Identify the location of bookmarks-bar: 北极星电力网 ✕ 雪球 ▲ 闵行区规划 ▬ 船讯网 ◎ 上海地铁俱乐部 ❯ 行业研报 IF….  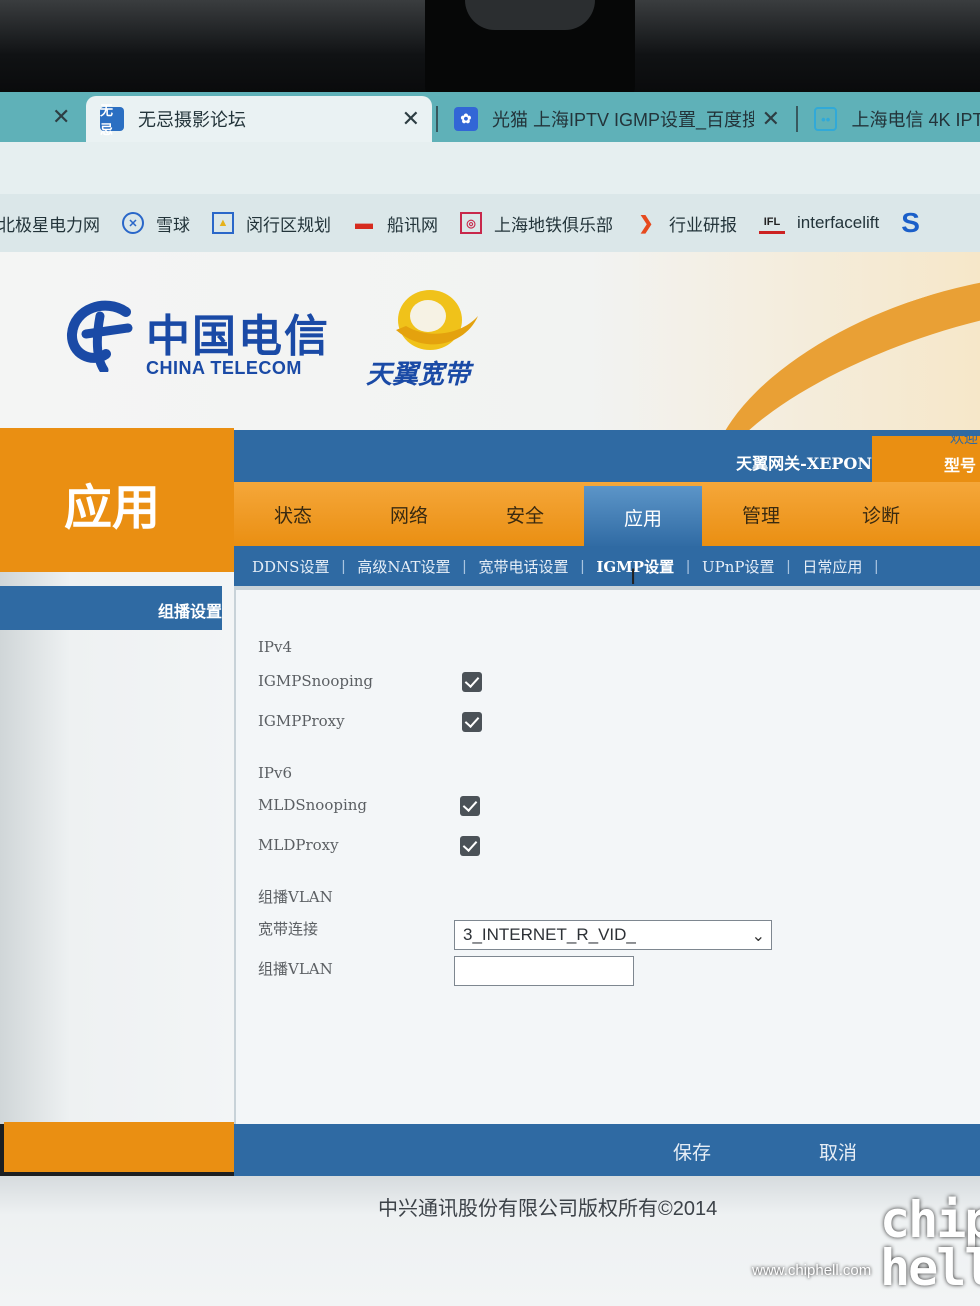
(490, 223).